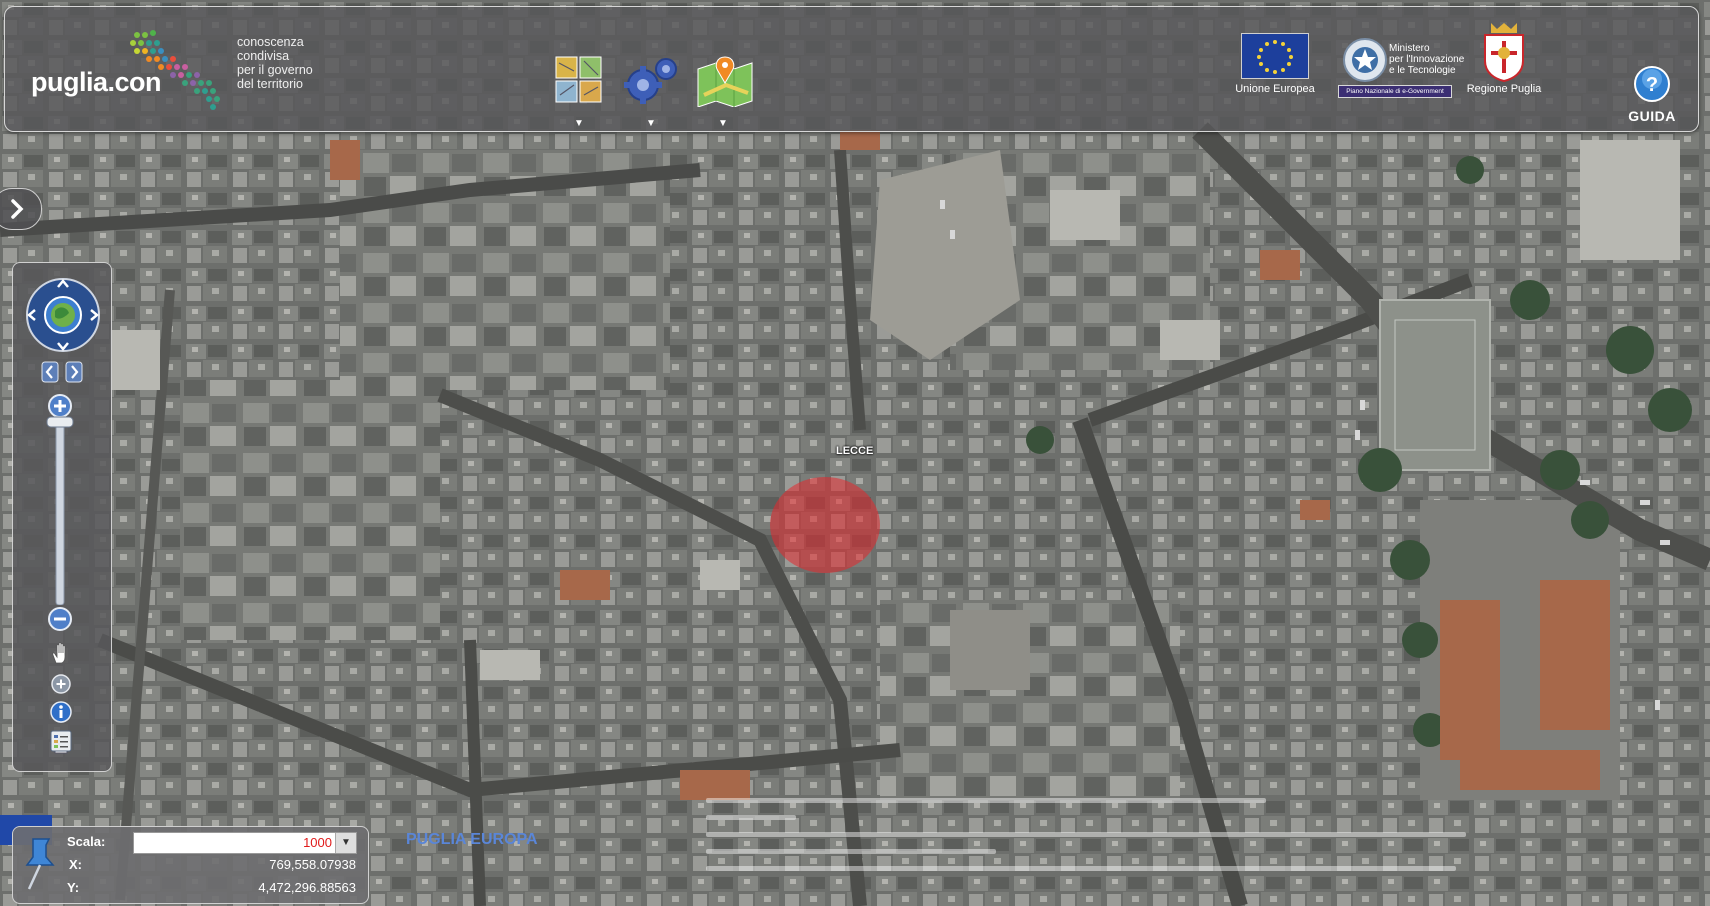  I want to click on regione-puglia-logo: Regione Puglia, so click(1504, 61).